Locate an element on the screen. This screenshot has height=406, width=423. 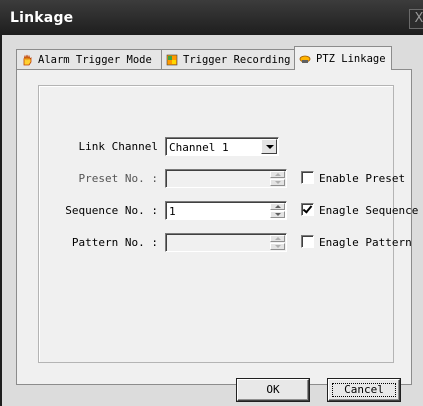
chevron-down-icon is located at coordinates (269, 146).